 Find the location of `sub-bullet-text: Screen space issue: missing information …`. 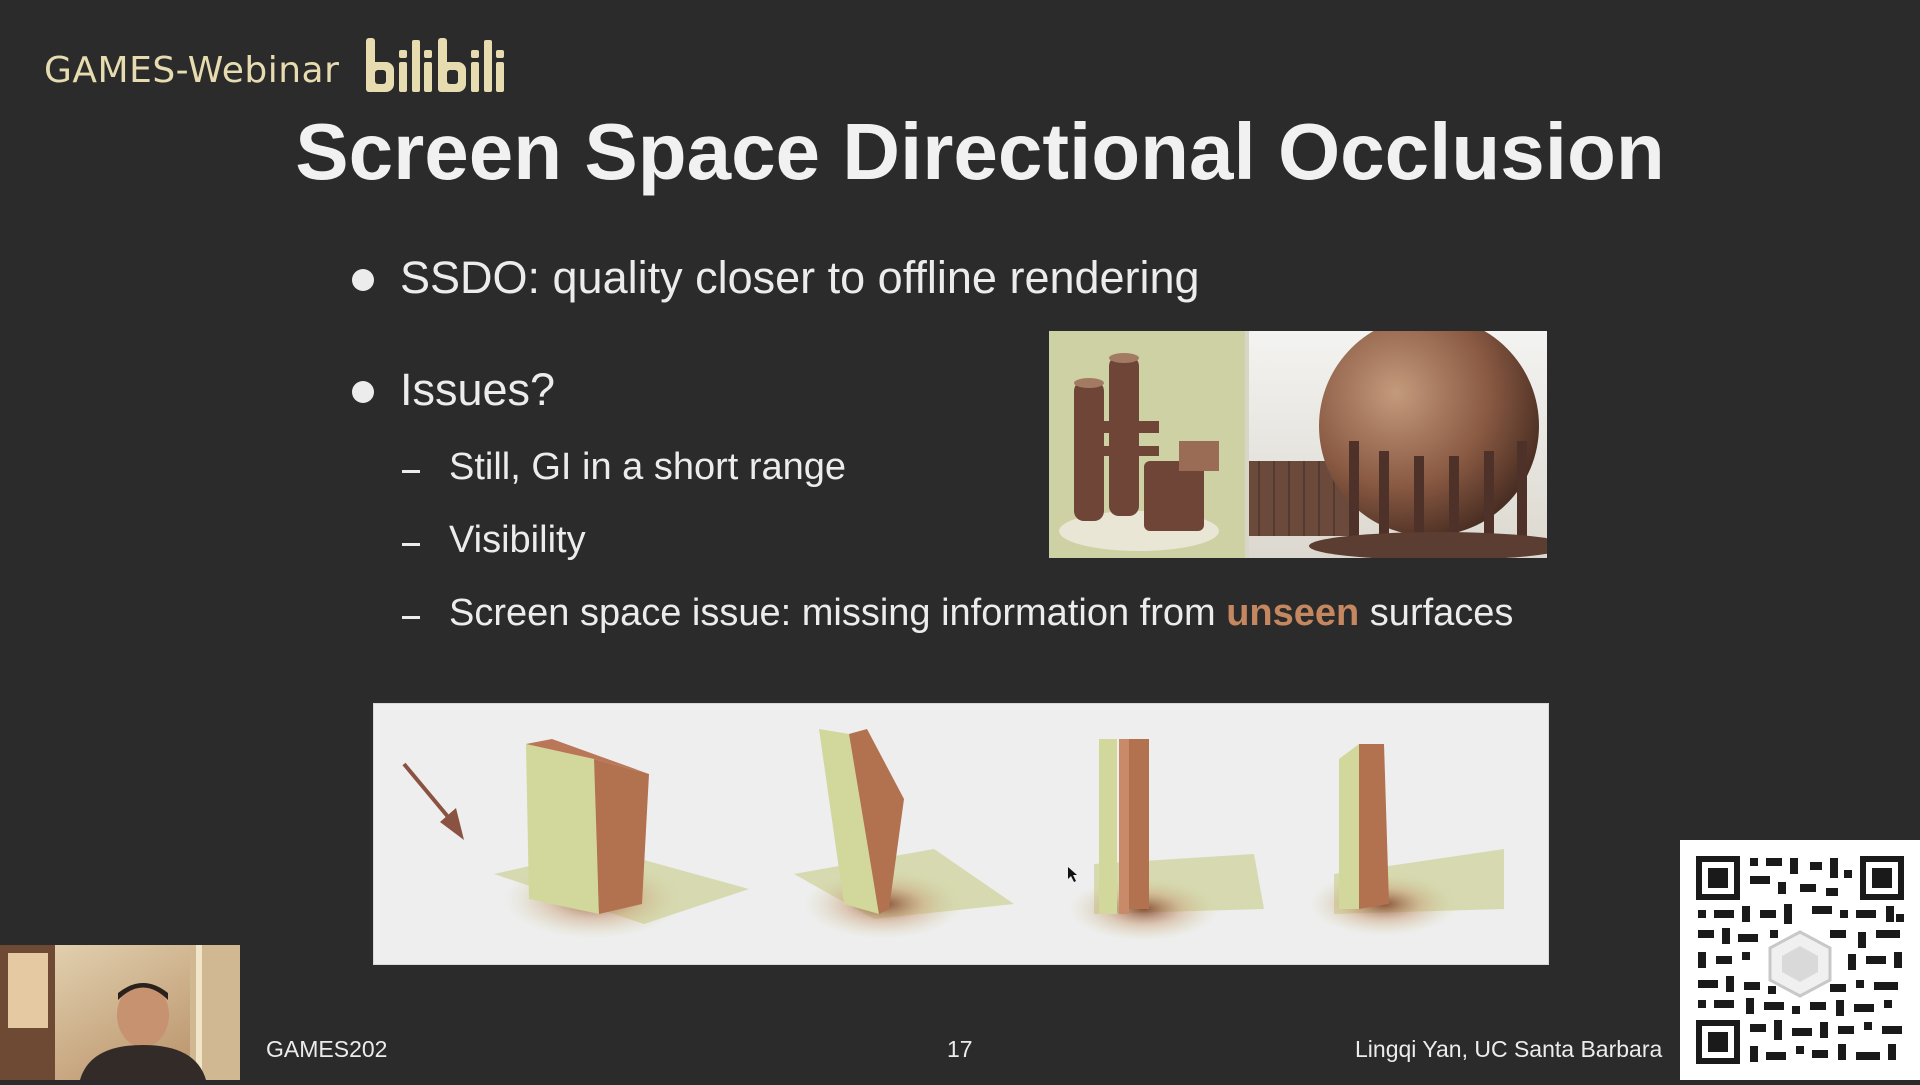

sub-bullet-text: Screen space issue: missing information … is located at coordinates (838, 613).